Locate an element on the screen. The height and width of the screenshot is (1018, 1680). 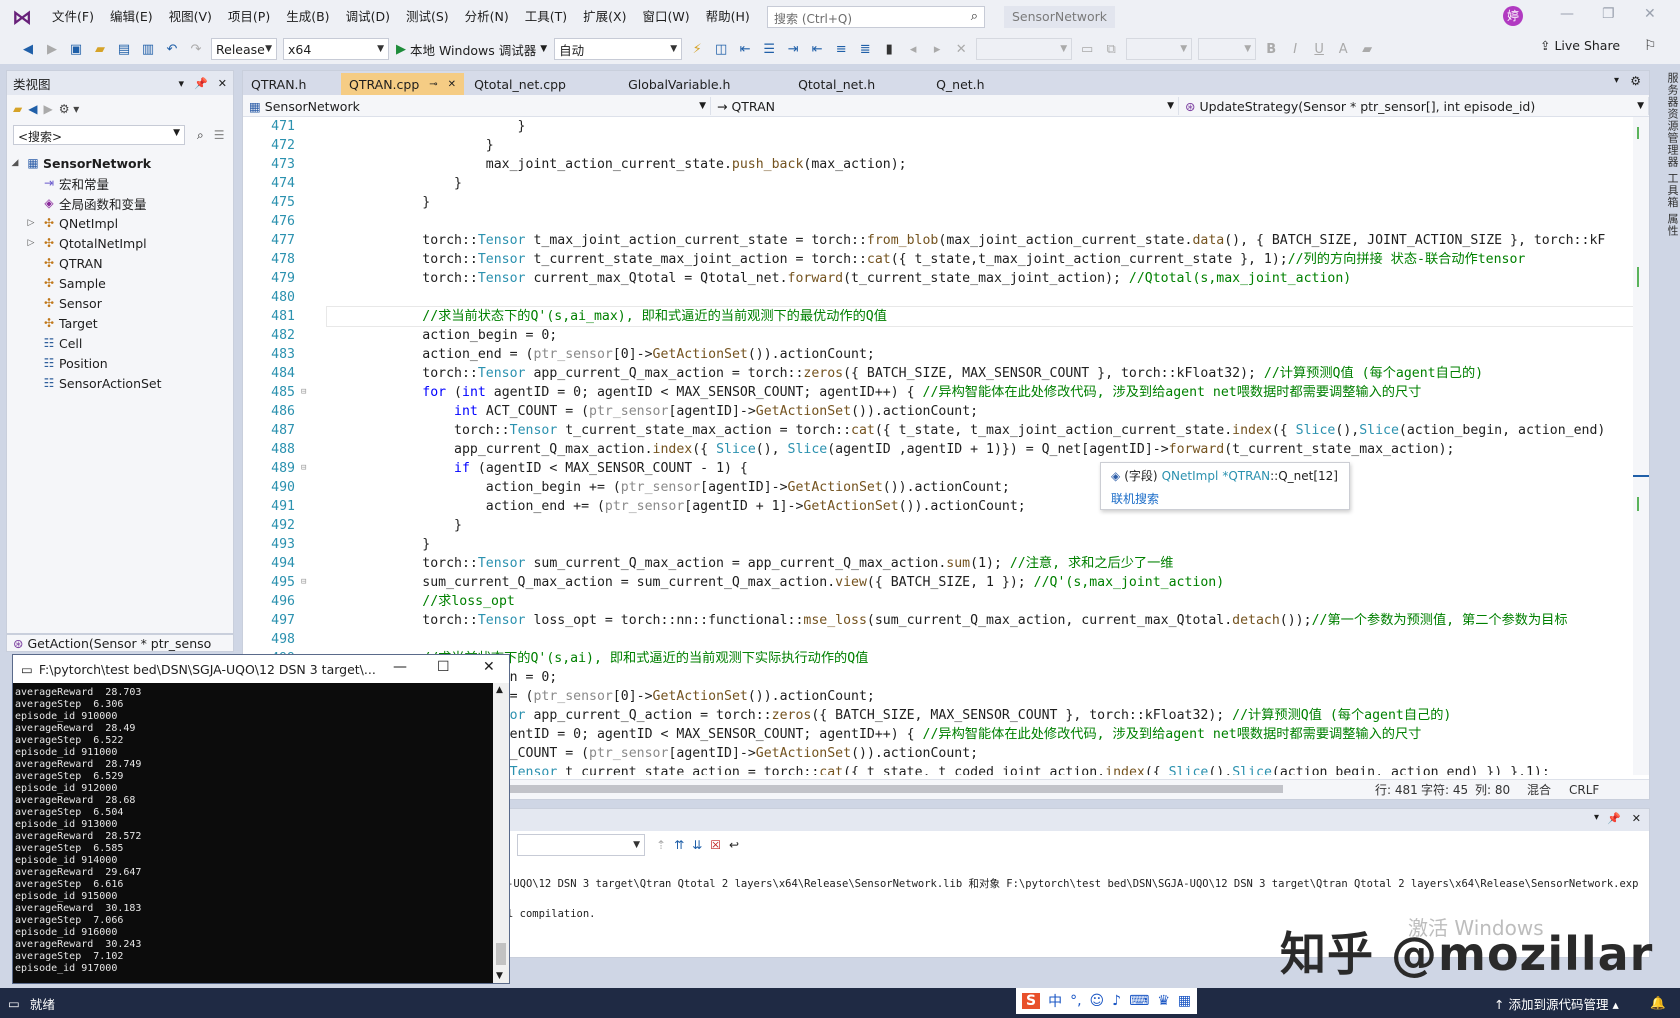
right-sidebar-tabs: 服务器资源管理器 工具箱 属性 is located at coordinates (1667, 520).